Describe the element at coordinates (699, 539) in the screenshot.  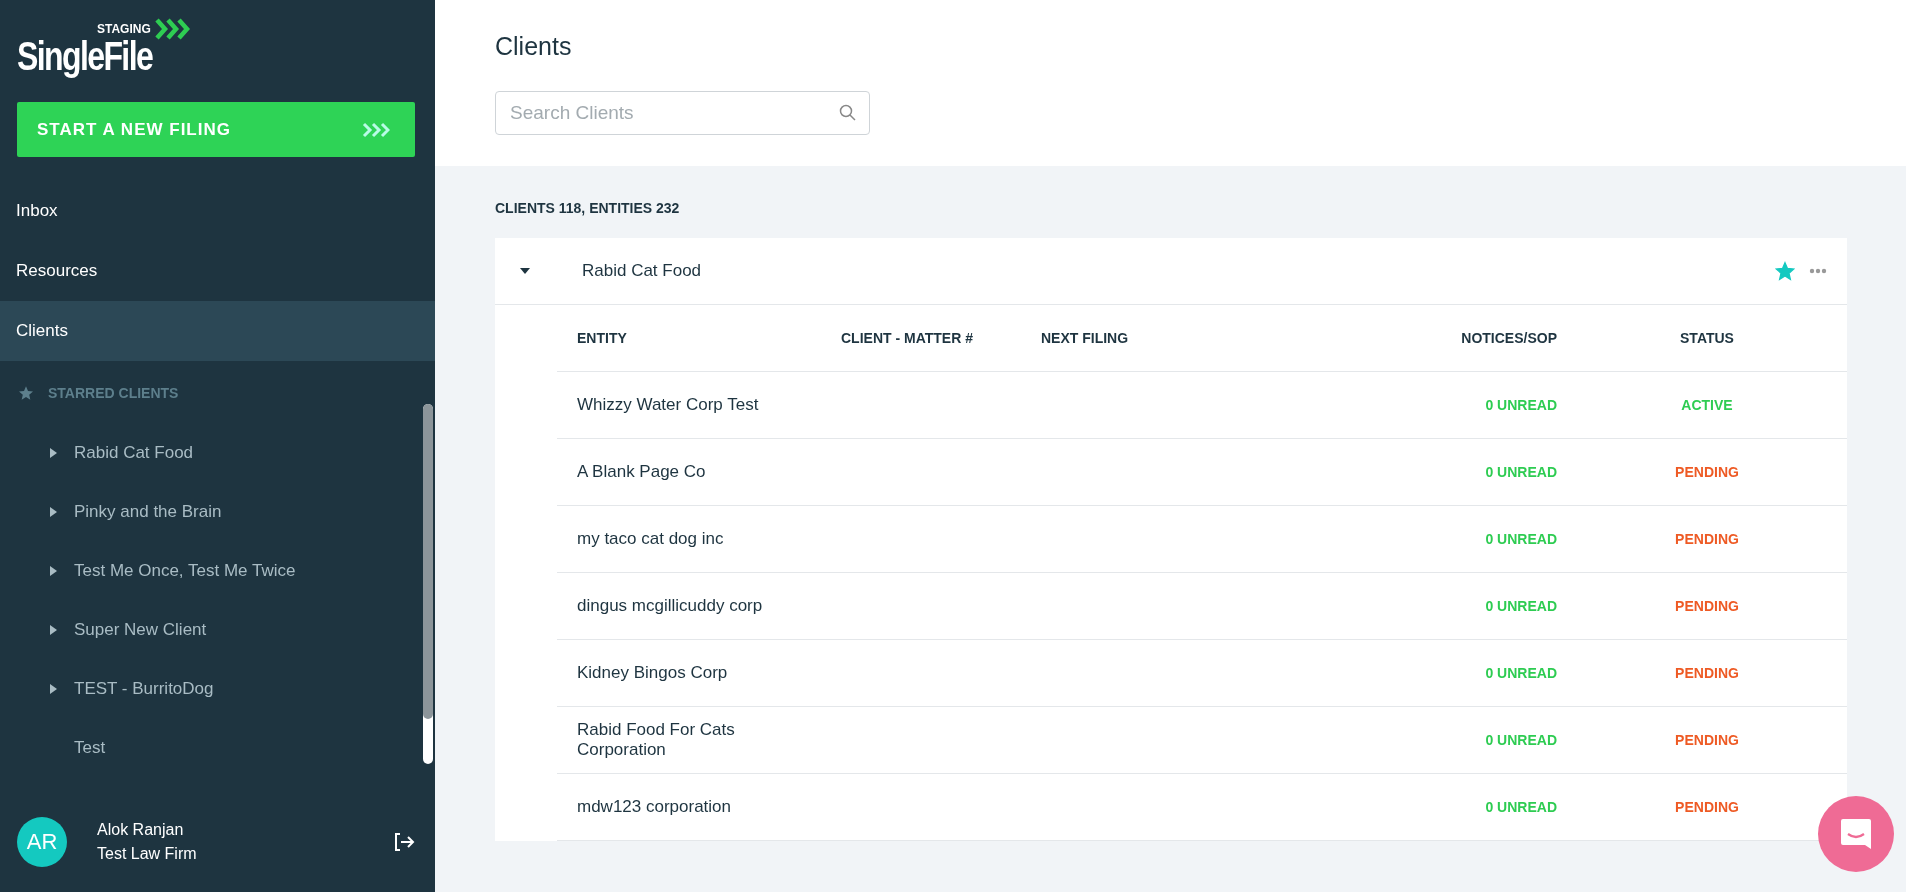
I see `entity-name: my taco cat dog inc` at that location.